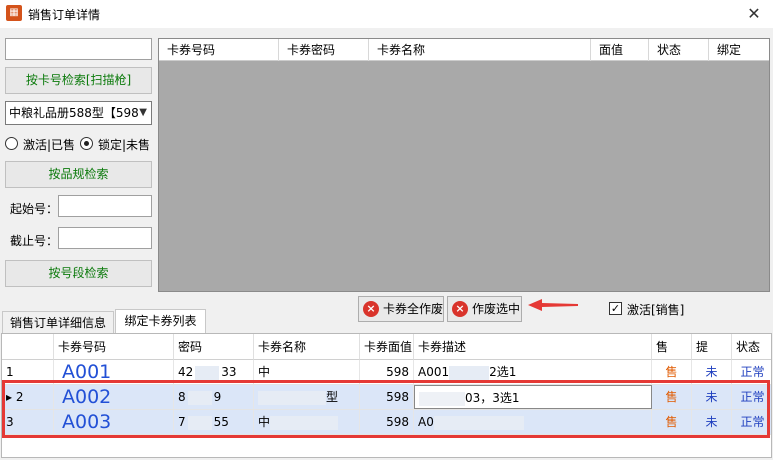 The height and width of the screenshot is (460, 773). I want to click on red-arrow-annotation, so click(553, 305).